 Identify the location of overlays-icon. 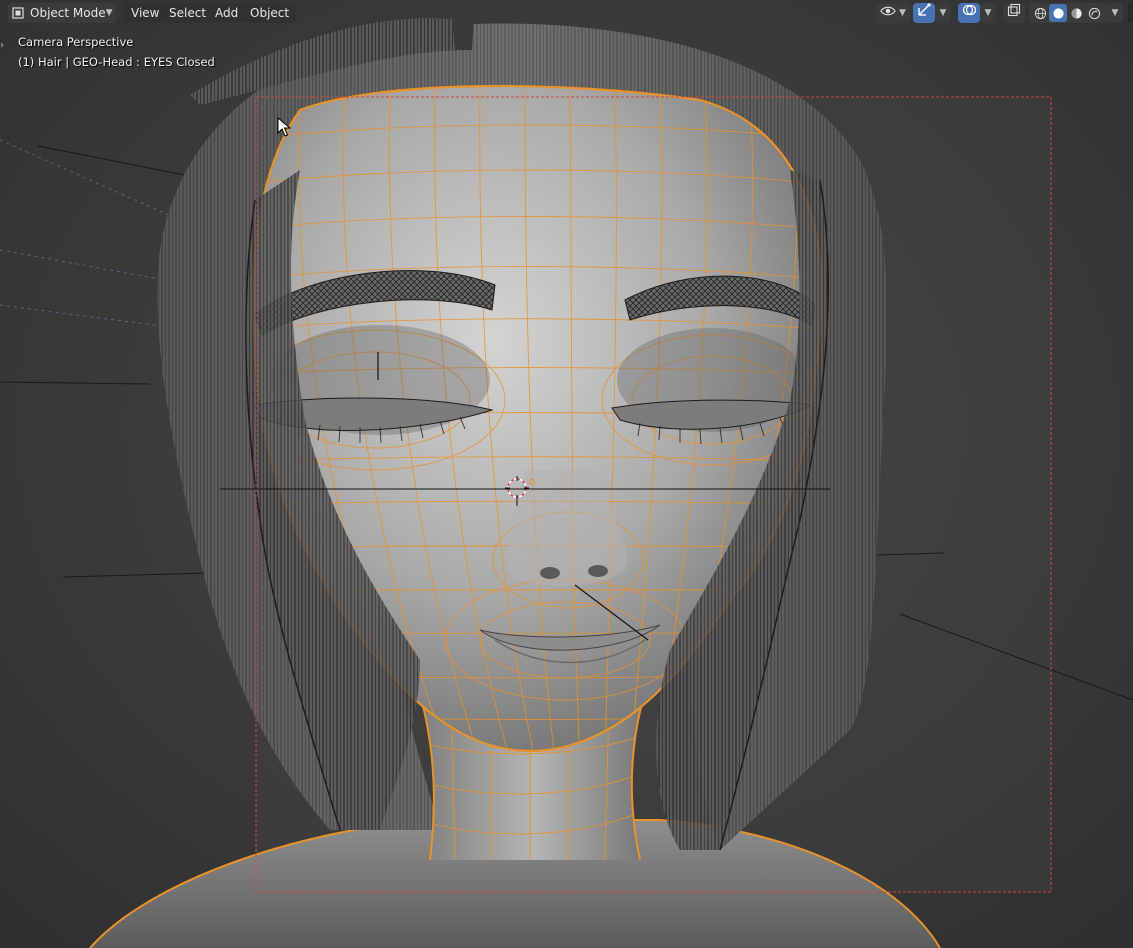
(969, 13).